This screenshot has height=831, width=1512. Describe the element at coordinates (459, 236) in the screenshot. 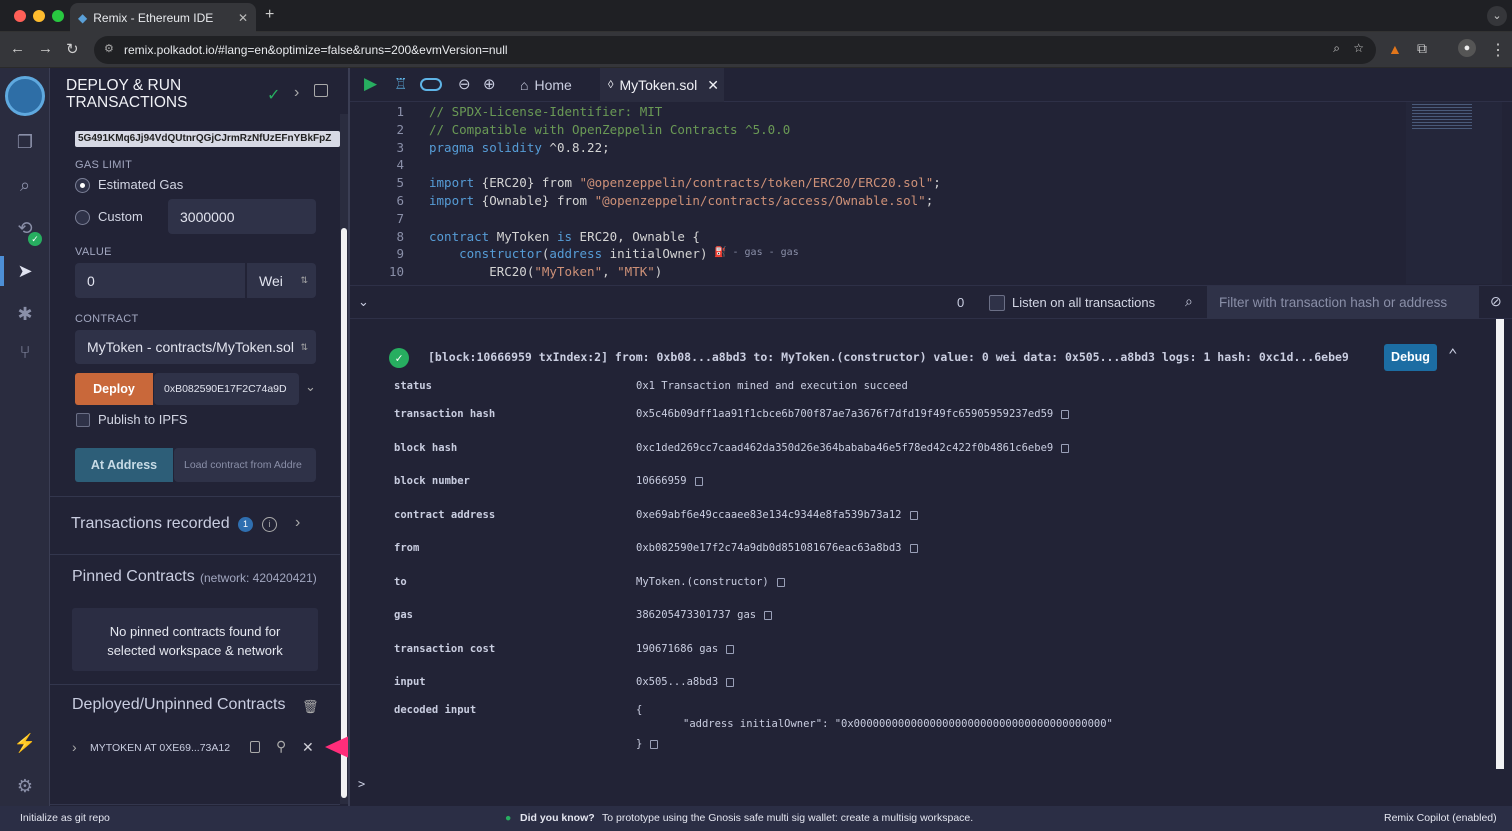

I see `code-token: contract` at that location.